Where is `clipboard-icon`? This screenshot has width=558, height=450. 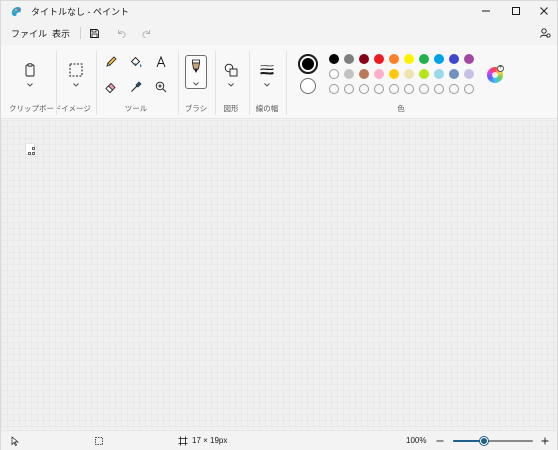 clipboard-icon is located at coordinates (30, 70).